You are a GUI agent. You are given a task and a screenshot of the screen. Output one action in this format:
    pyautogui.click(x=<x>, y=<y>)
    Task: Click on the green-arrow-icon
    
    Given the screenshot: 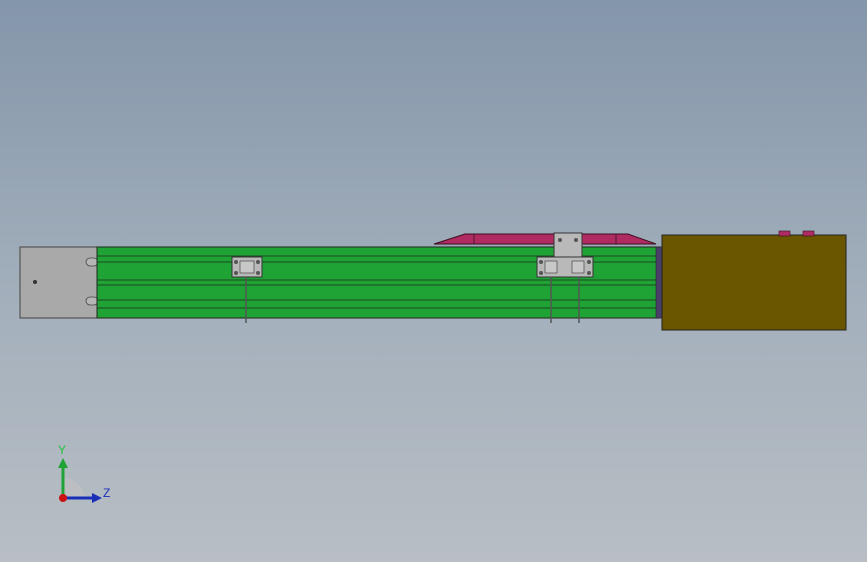 What is the action you would take?
    pyautogui.click(x=63, y=463)
    